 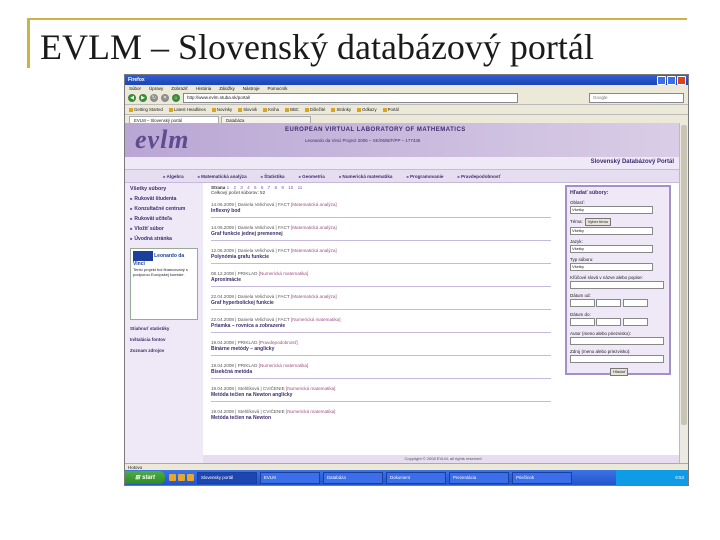 What do you see at coordinates (164, 350) in the screenshot?
I see `links-list-link: Zoznam zdrojov` at bounding box center [164, 350].